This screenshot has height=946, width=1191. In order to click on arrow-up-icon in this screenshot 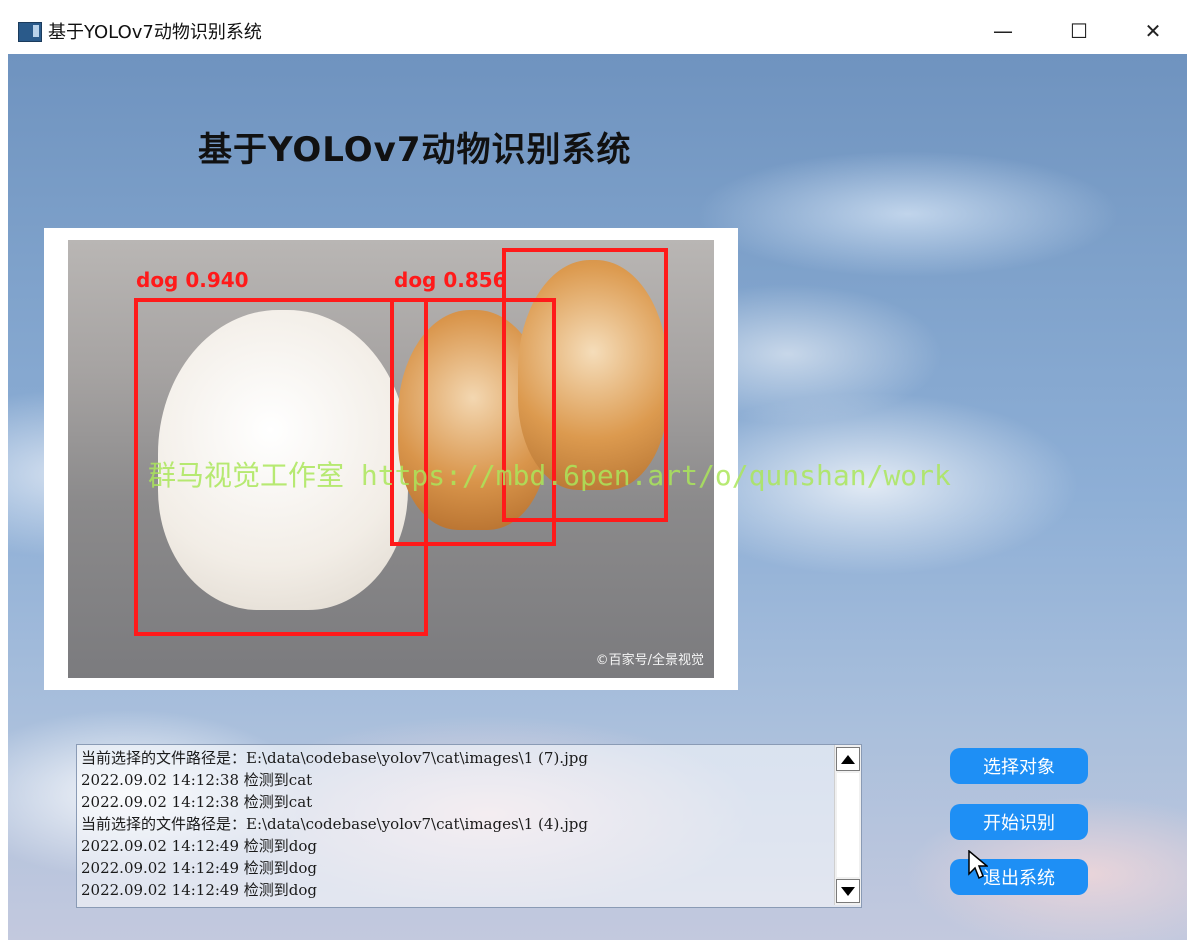, I will do `click(848, 759)`.